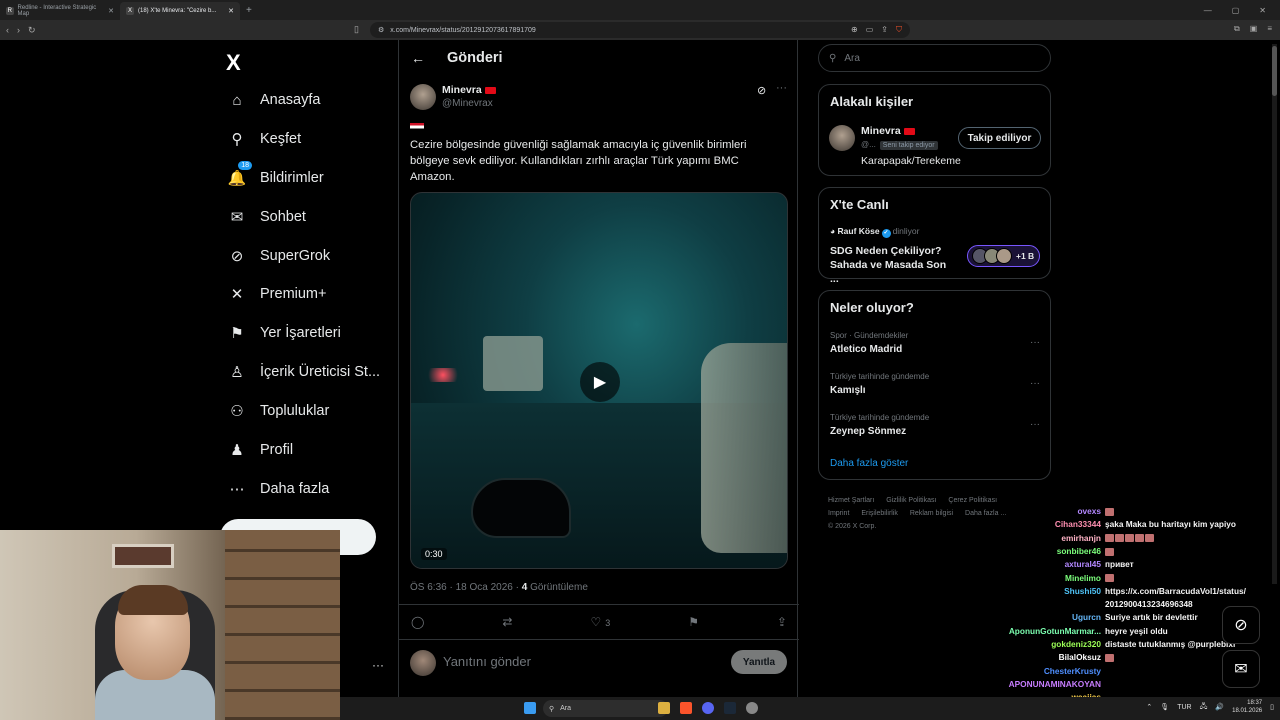 The width and height of the screenshot is (1280, 720). Describe the element at coordinates (274, 100) in the screenshot. I see `nav-item-anasayfa: ⌂ Anasayfa` at that location.